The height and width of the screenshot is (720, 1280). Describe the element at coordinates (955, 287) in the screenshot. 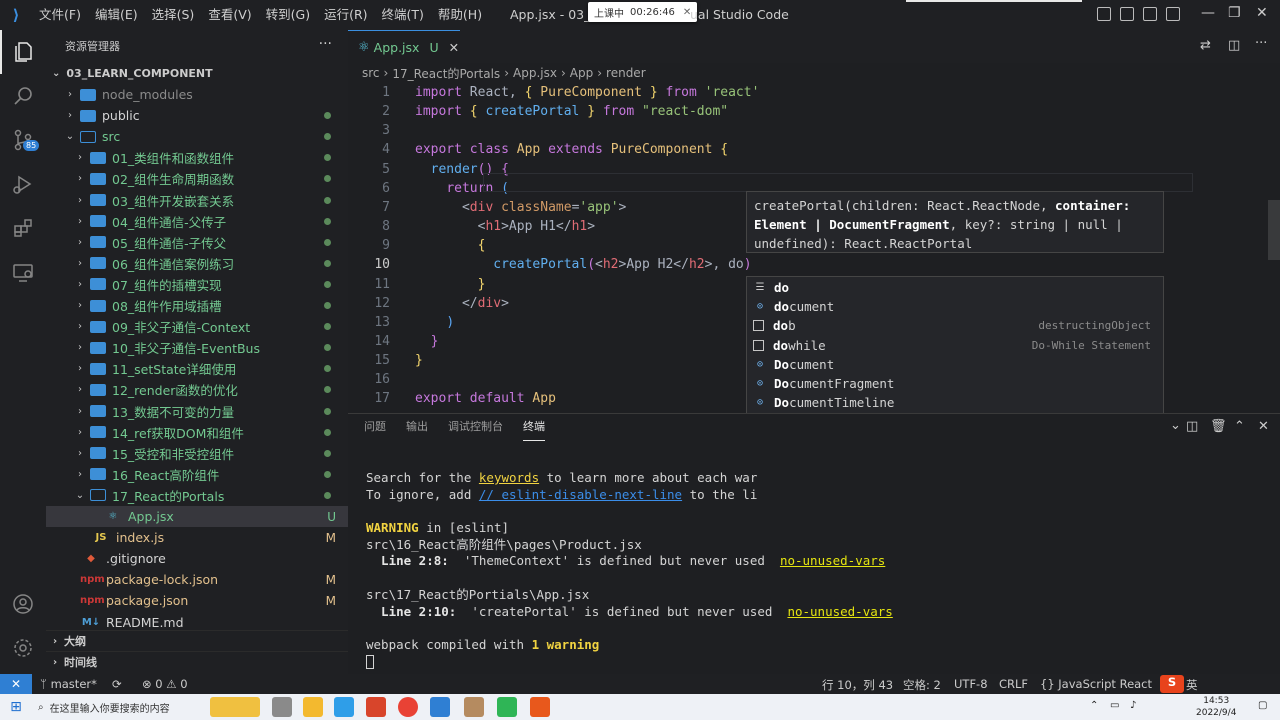

I see `suggestion-item: ☰ do` at that location.